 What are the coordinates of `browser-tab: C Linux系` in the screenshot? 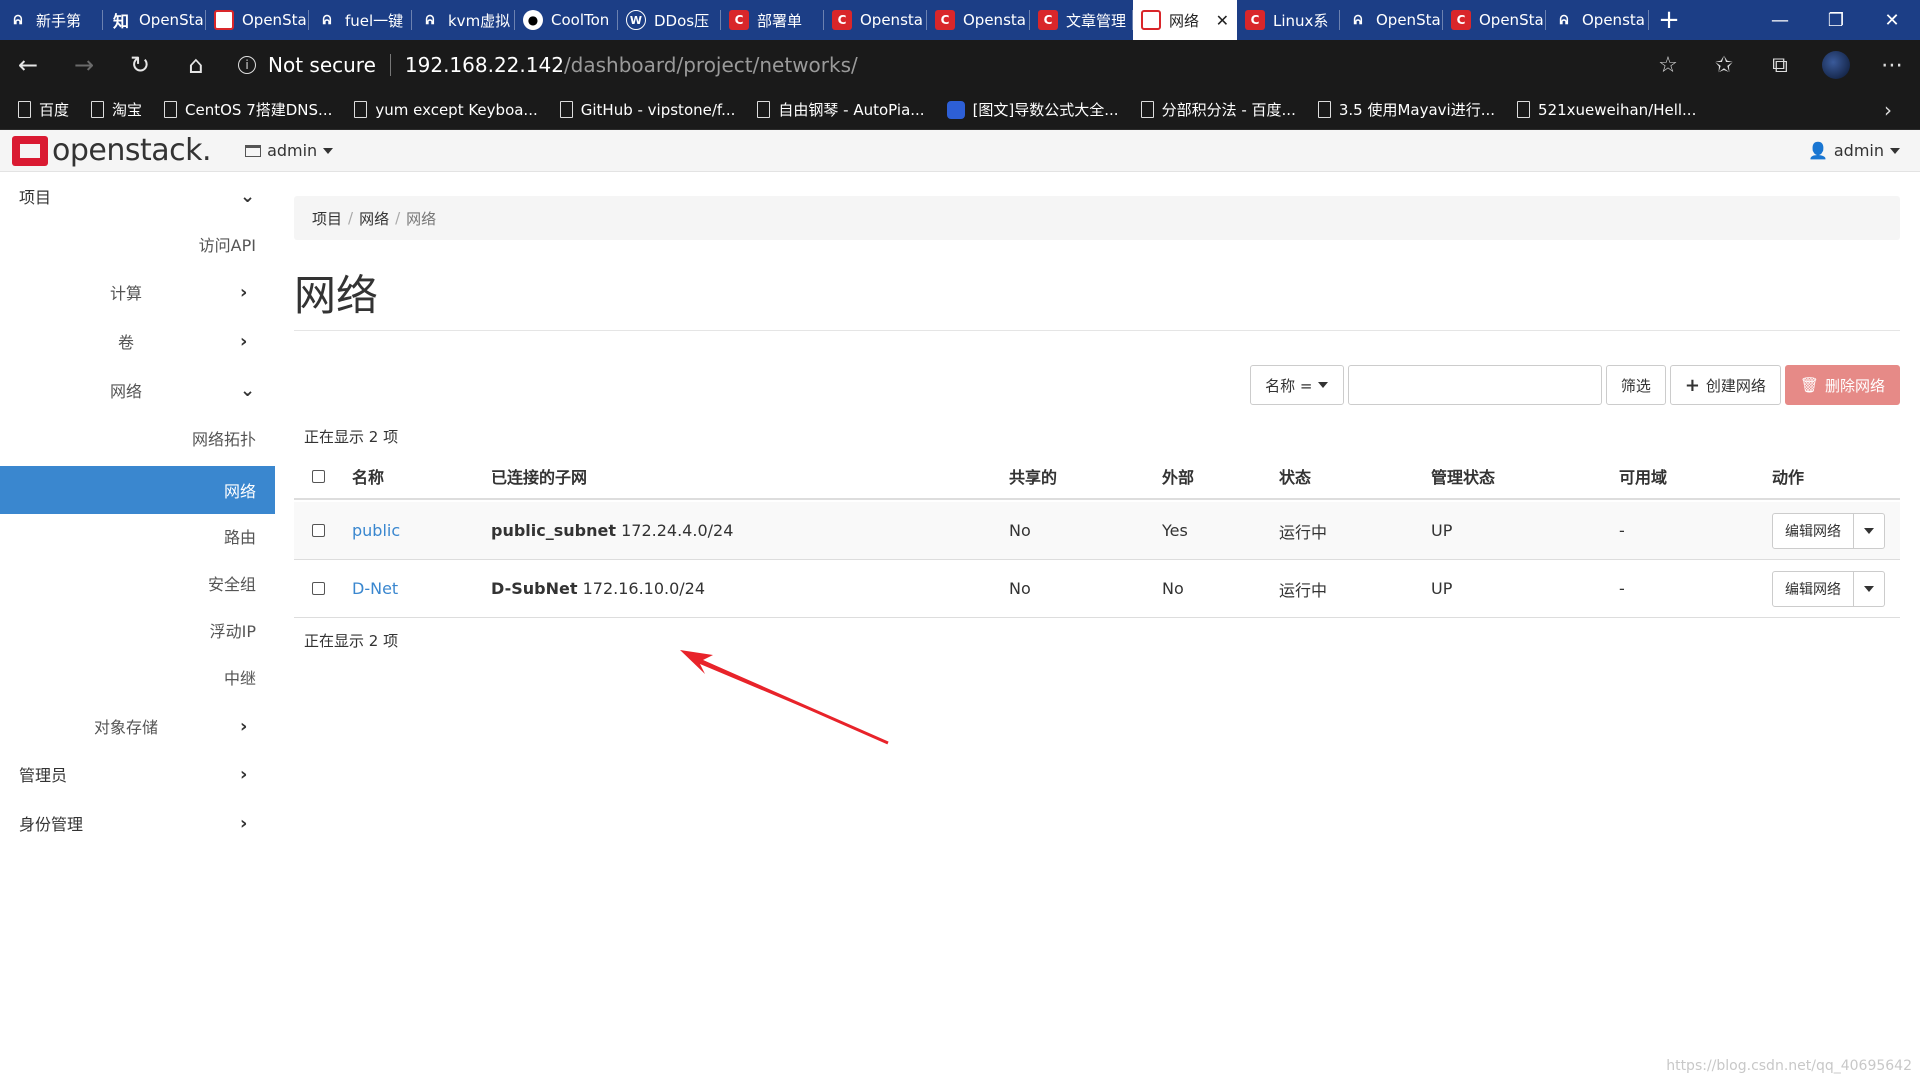 It's located at (1288, 20).